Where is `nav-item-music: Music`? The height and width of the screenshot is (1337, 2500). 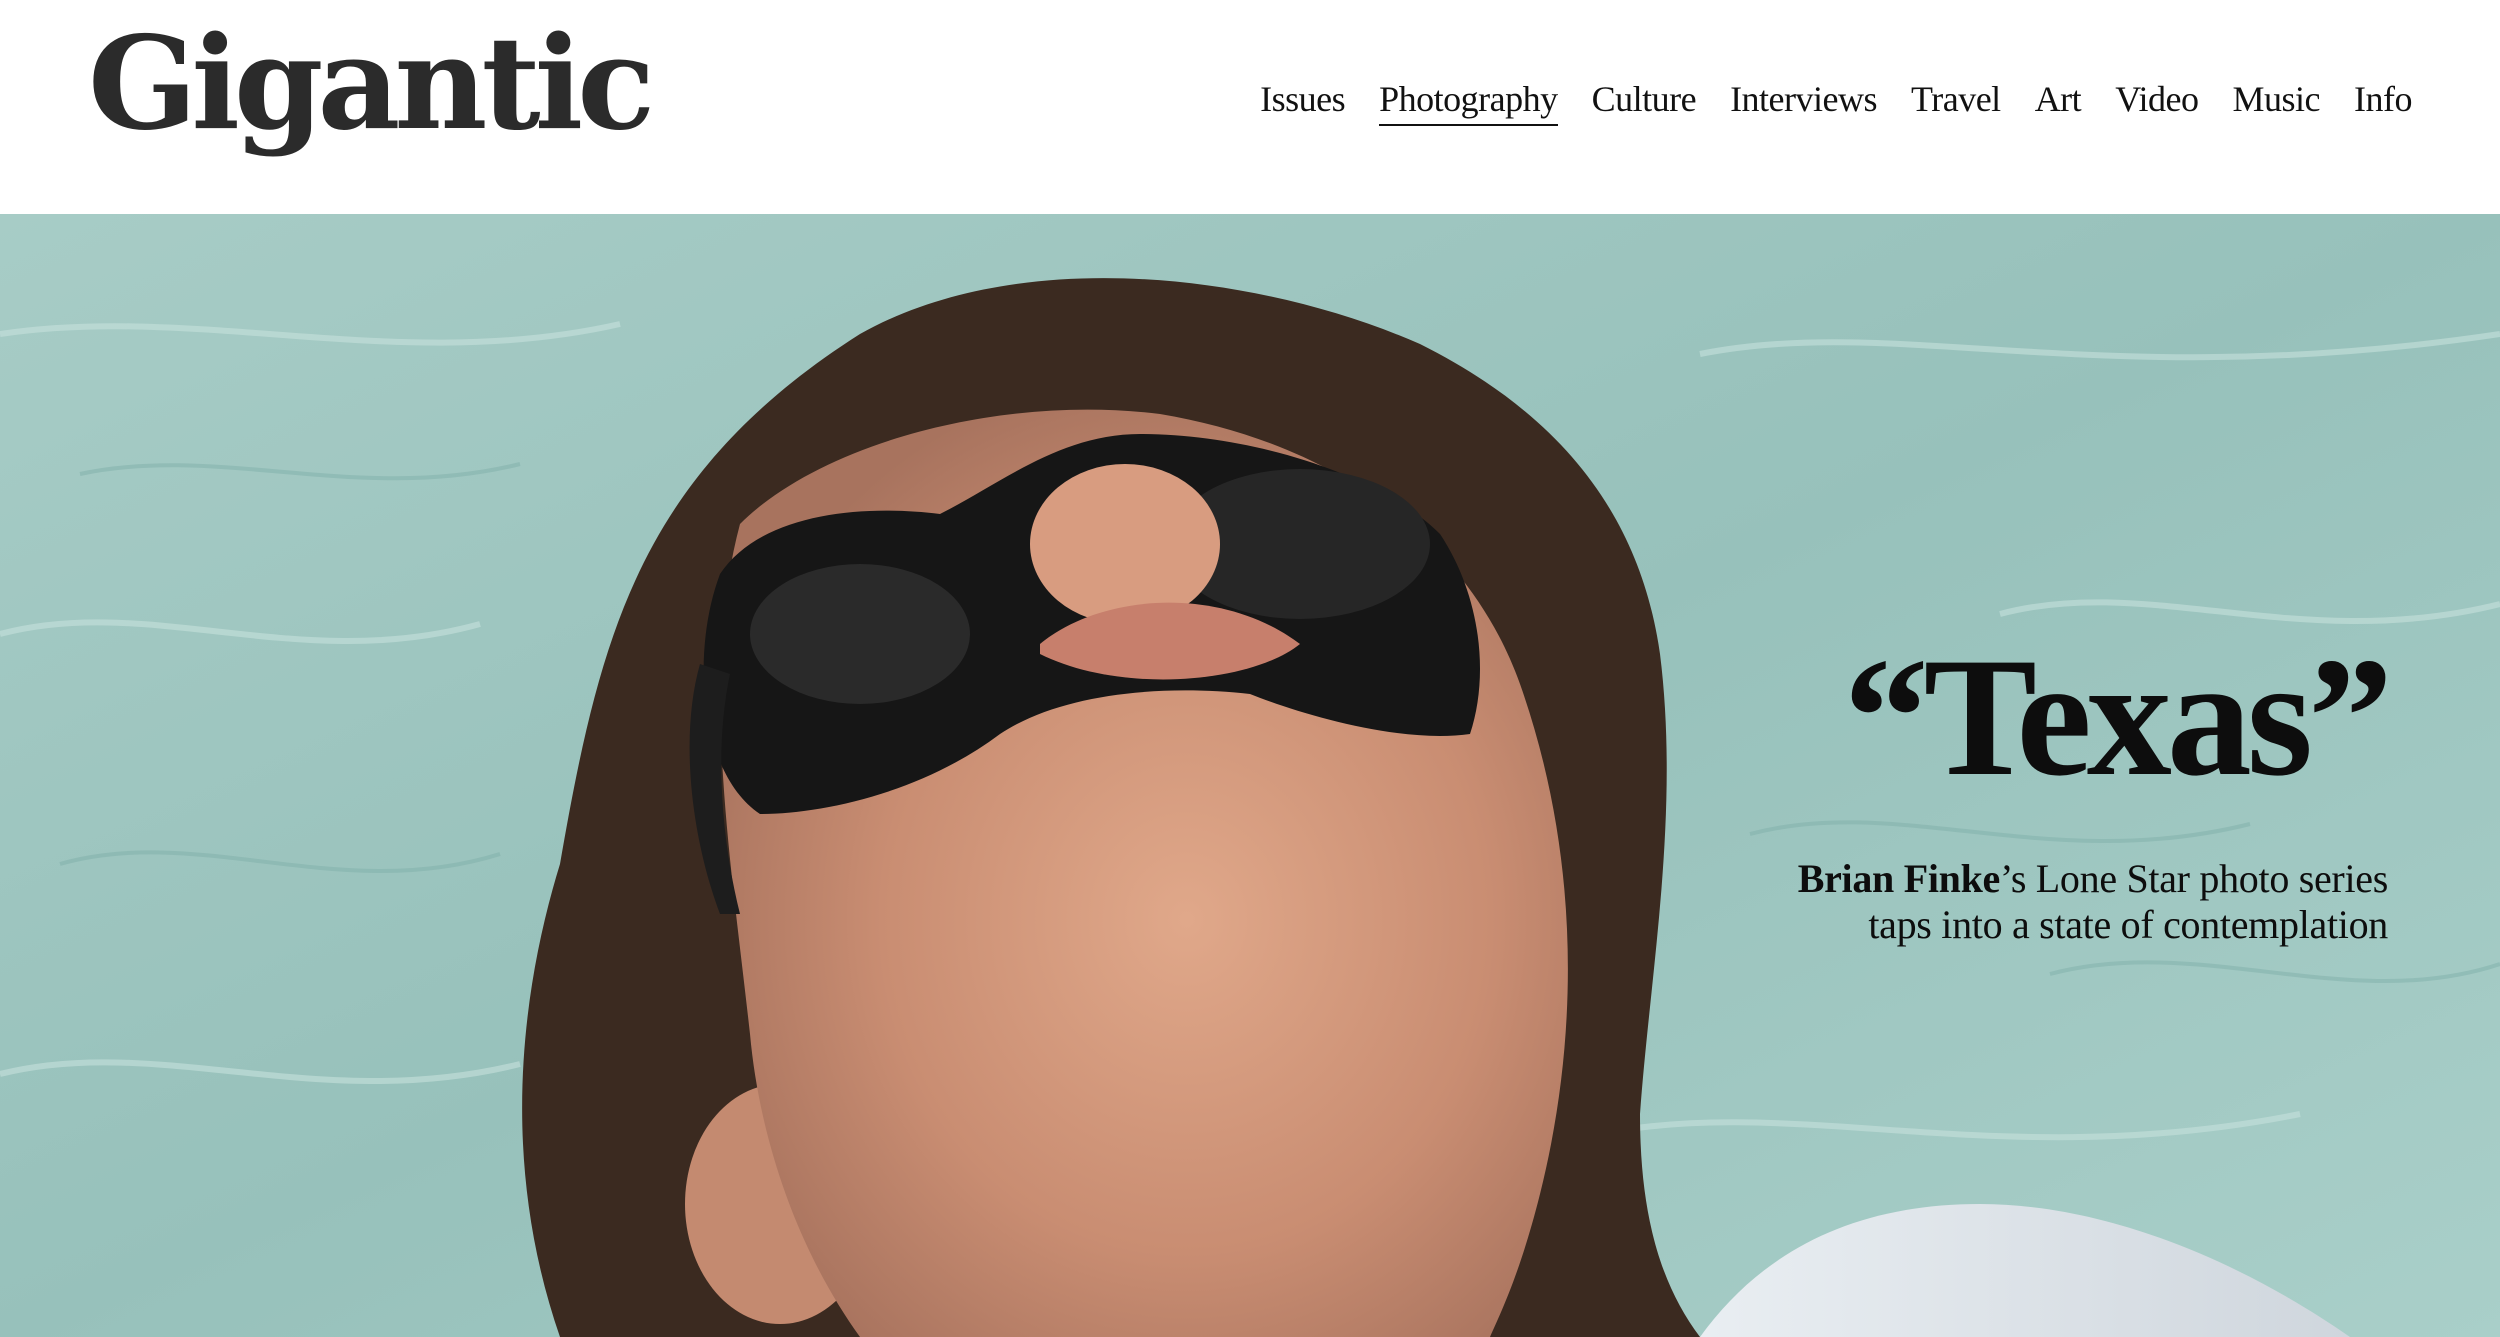 nav-item-music: Music is located at coordinates (2277, 102).